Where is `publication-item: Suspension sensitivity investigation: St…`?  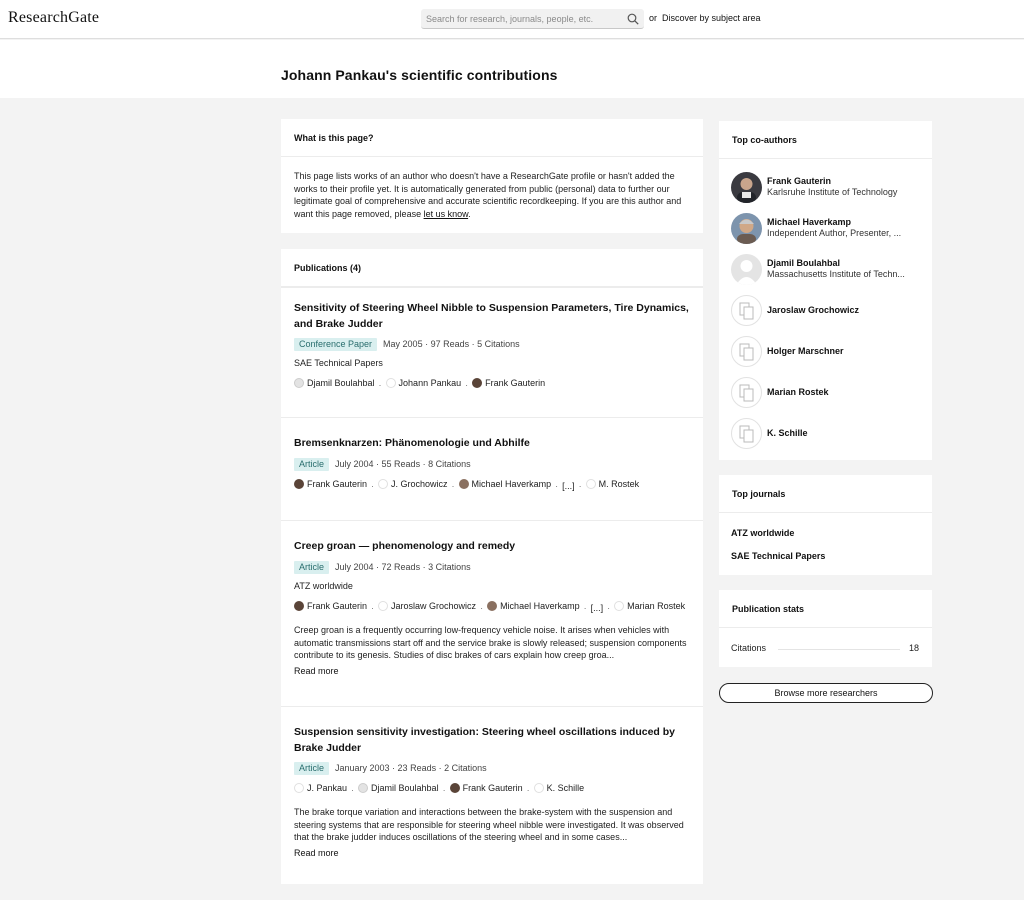 publication-item: Suspension sensitivity investigation: St… is located at coordinates (492, 795).